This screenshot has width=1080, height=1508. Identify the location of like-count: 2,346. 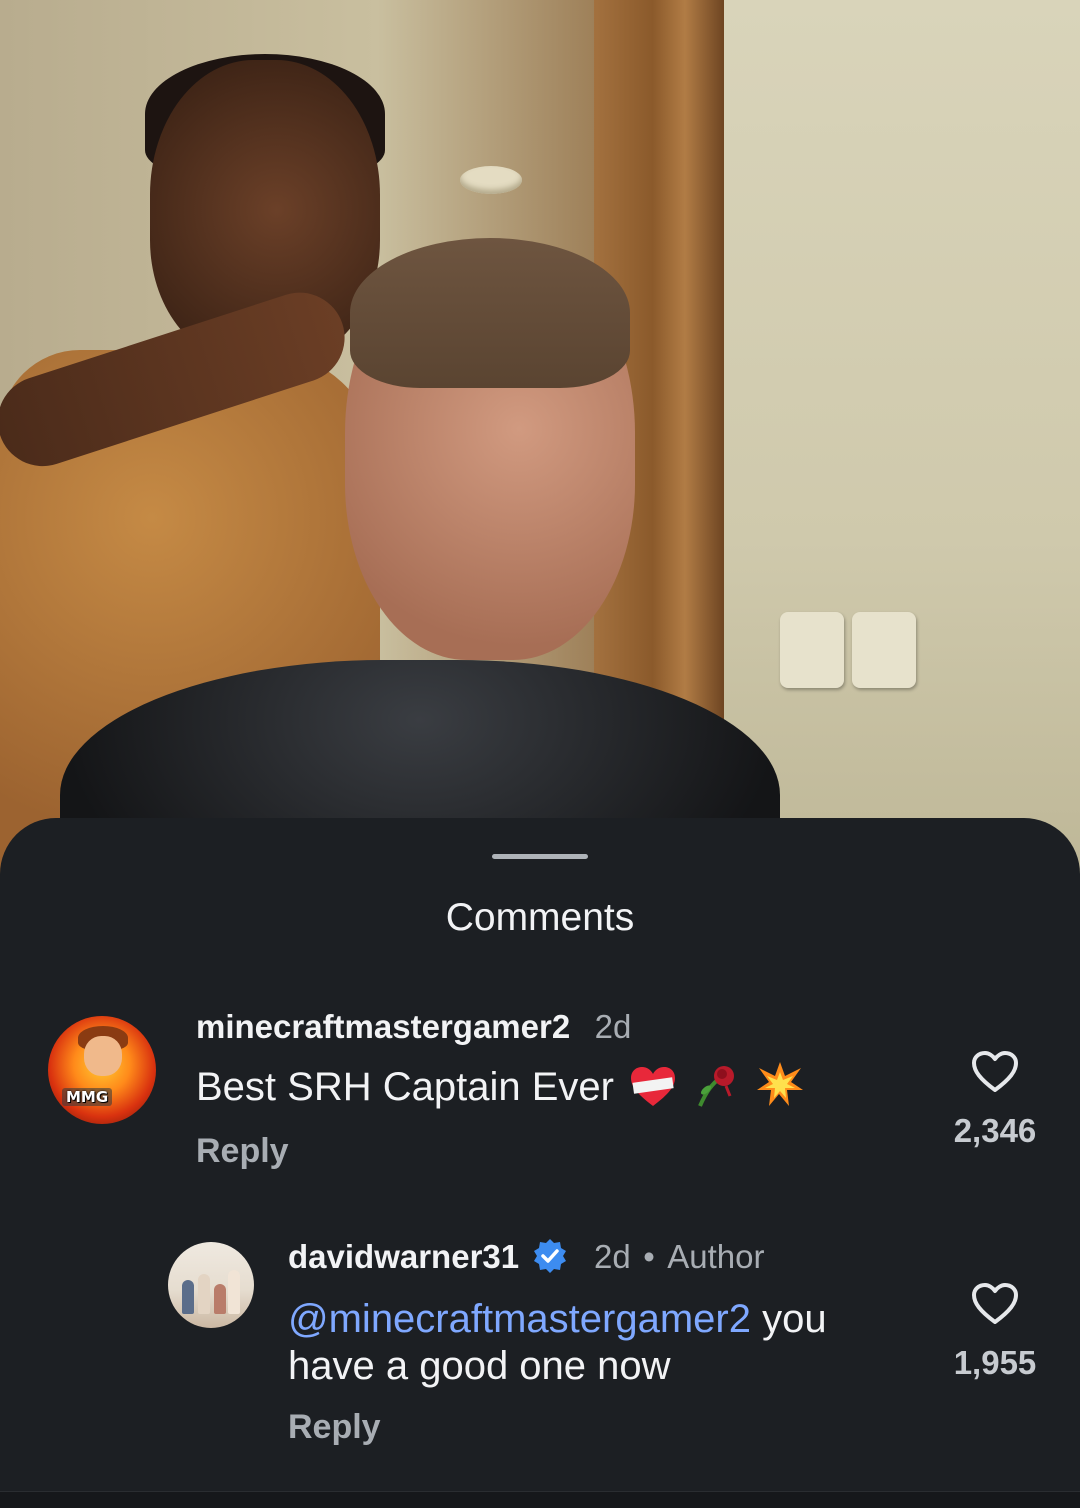
(995, 1130).